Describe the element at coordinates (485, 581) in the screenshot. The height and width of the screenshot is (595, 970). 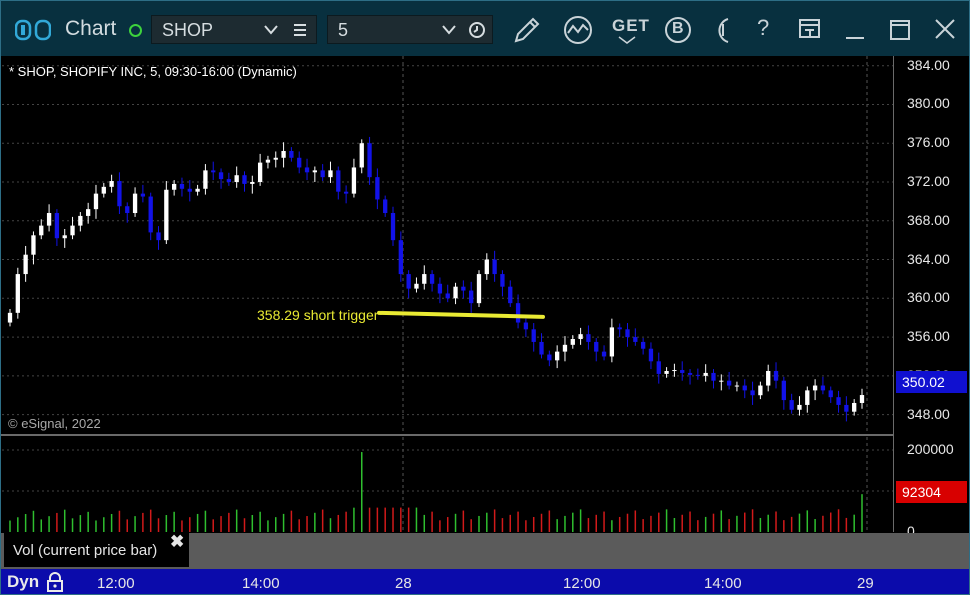
I see `time-axis` at that location.